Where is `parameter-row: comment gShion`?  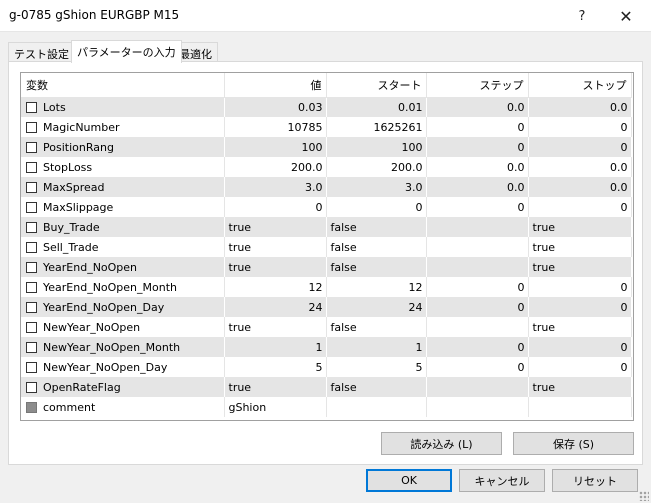 parameter-row: comment gShion is located at coordinates (326, 407).